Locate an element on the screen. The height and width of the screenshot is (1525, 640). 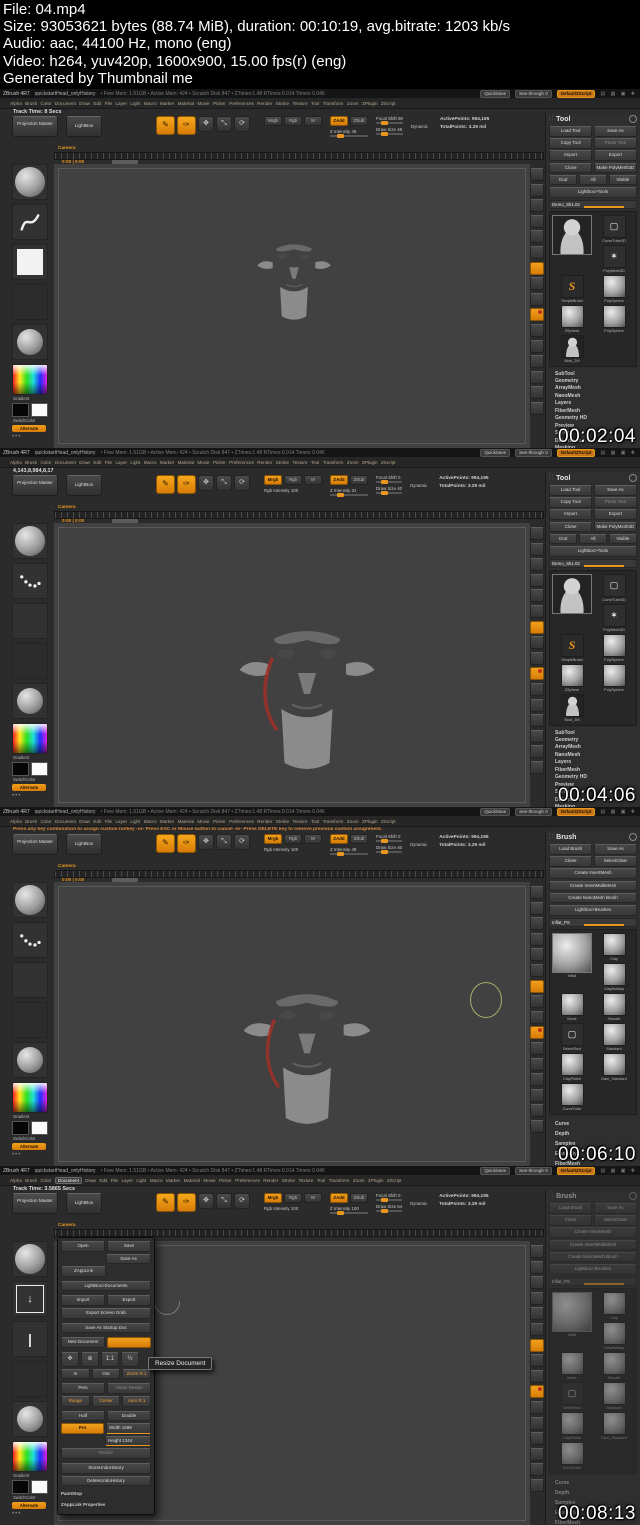
frame-icon is located at coordinates (537, 1095).